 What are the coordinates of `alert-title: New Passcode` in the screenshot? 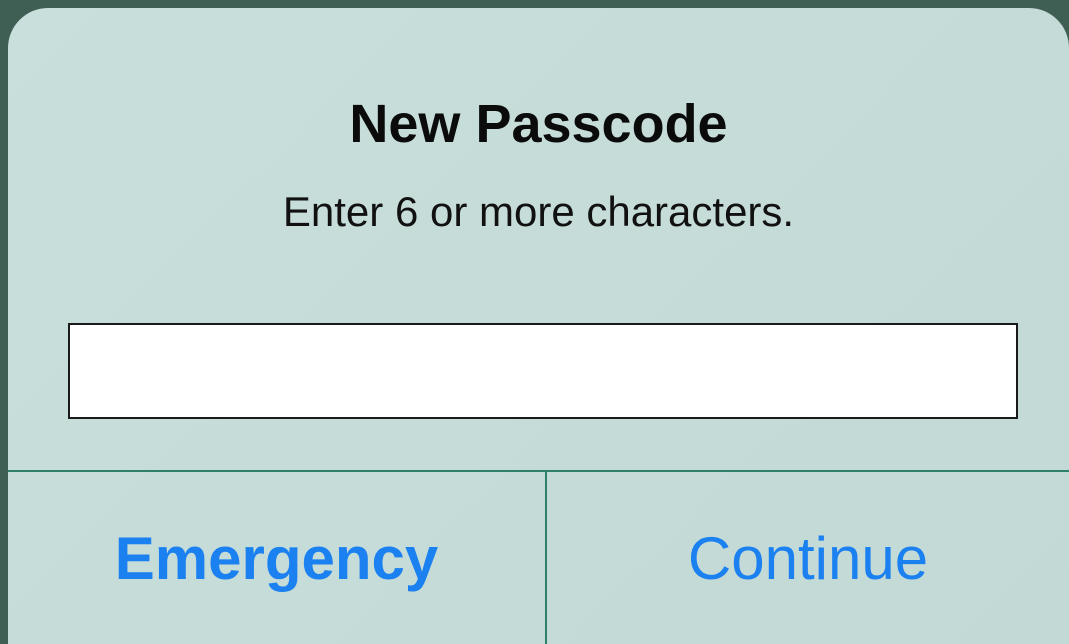 It's located at (538, 124).